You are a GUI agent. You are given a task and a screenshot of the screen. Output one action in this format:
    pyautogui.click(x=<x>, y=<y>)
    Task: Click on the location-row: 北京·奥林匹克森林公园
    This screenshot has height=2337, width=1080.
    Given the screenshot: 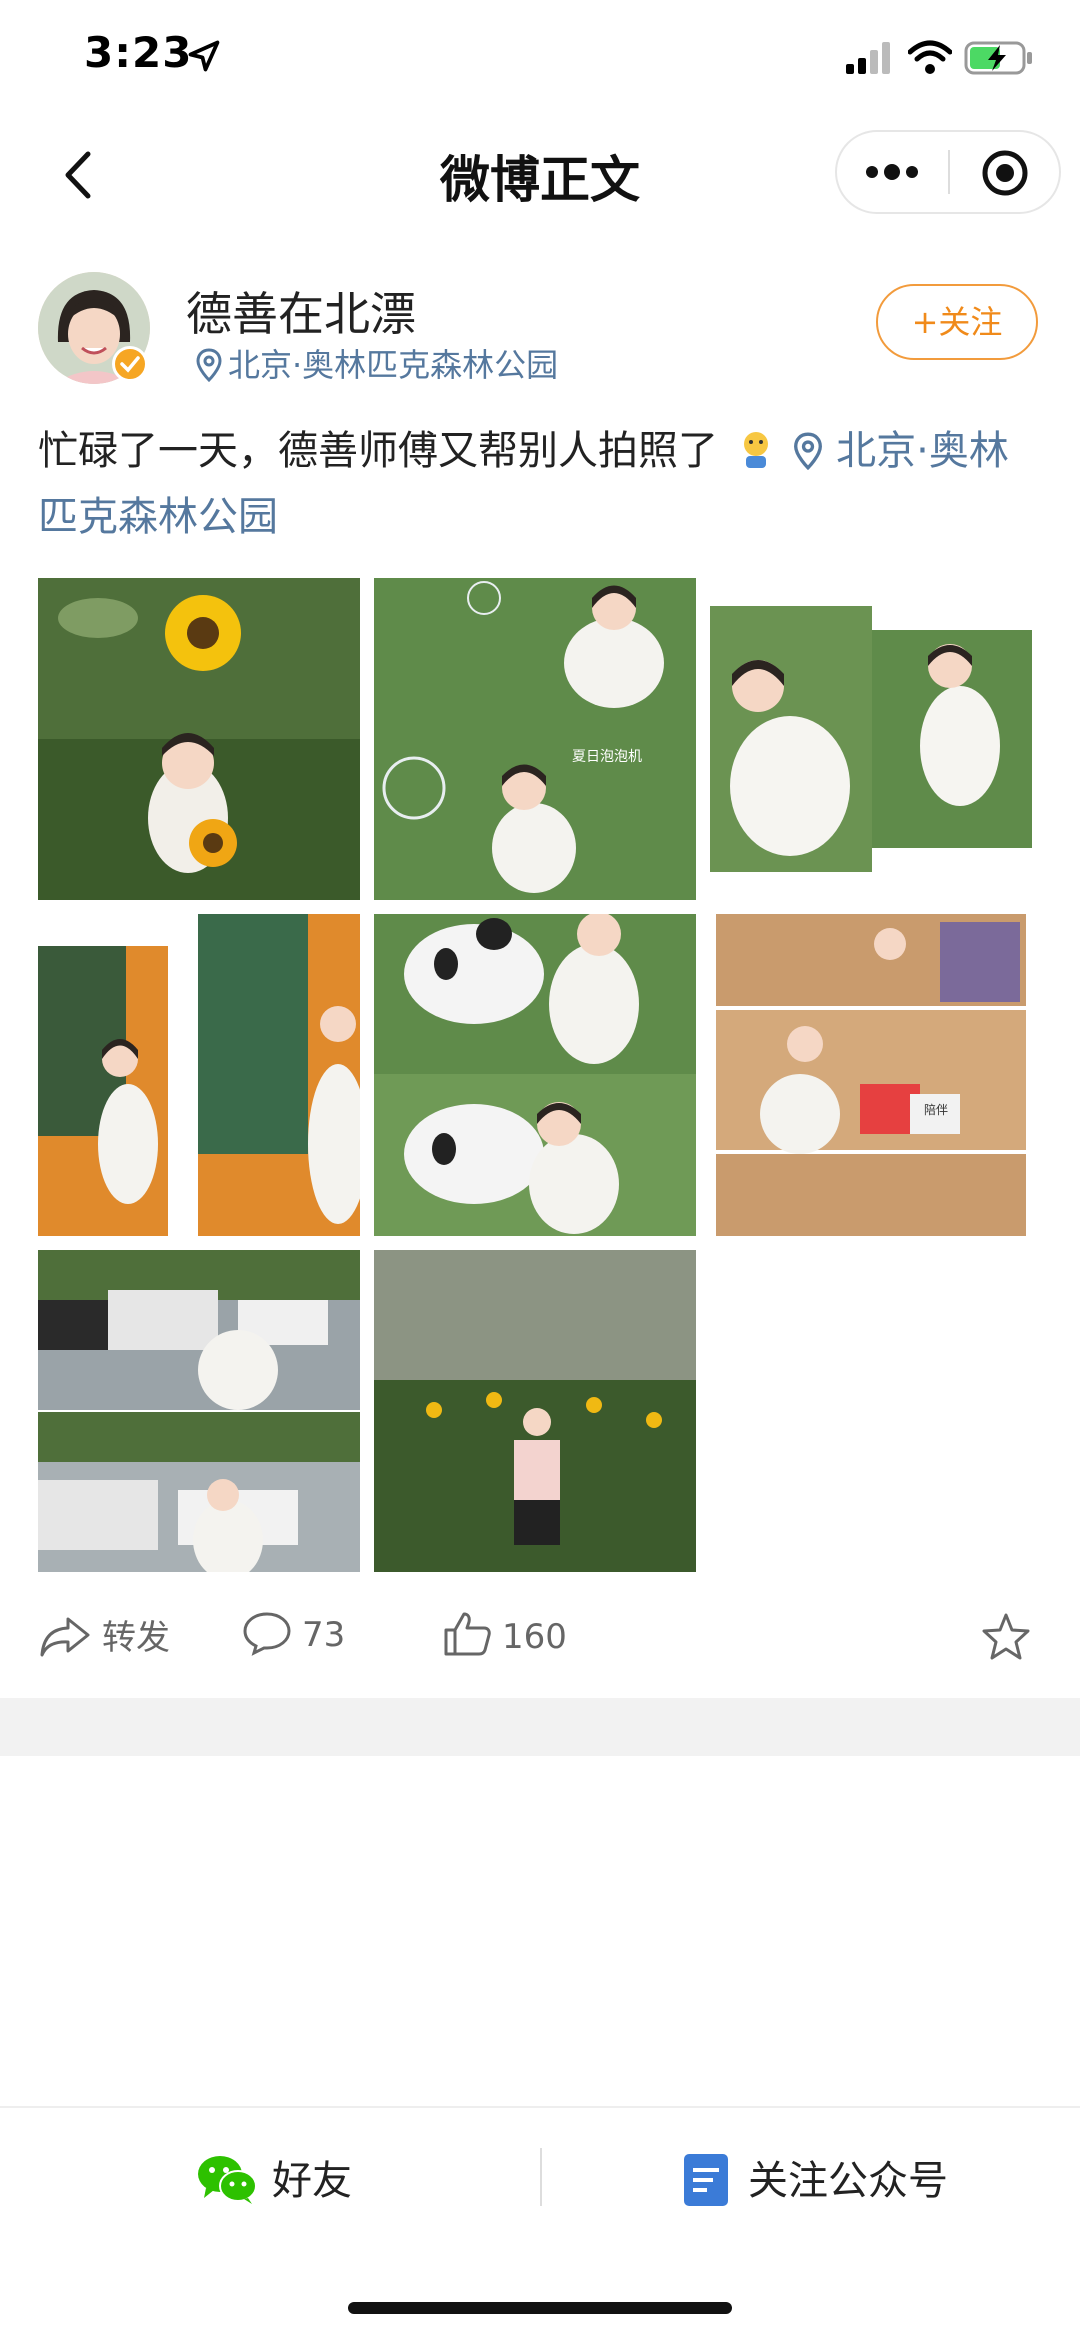 What is the action you would take?
    pyautogui.click(x=377, y=363)
    